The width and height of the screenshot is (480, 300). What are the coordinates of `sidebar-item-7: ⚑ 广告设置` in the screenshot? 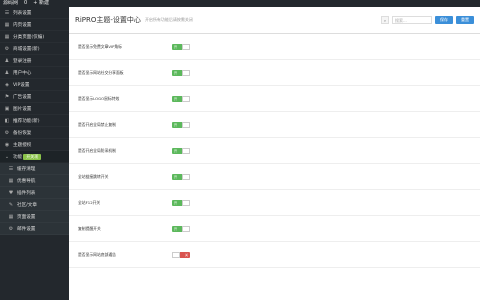 It's located at (34, 97).